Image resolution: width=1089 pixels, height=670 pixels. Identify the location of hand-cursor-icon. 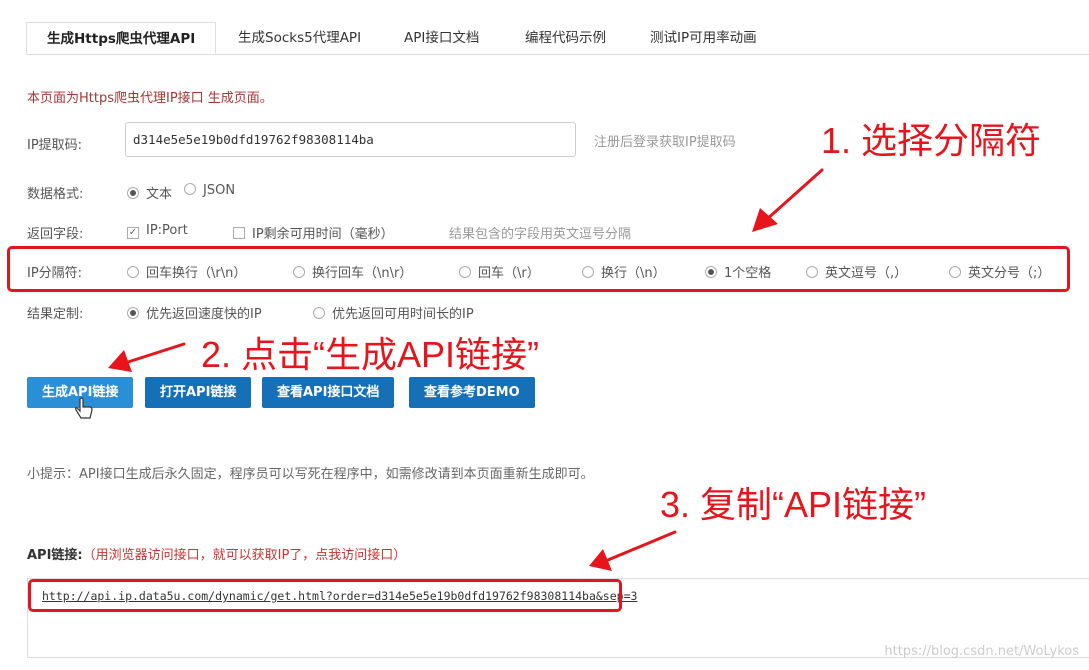
(84, 408).